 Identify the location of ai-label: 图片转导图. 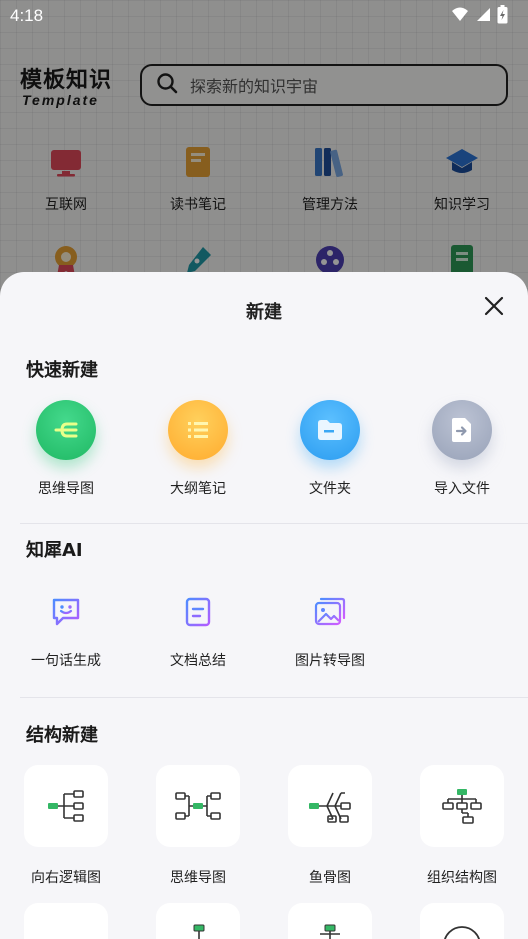
(330, 661).